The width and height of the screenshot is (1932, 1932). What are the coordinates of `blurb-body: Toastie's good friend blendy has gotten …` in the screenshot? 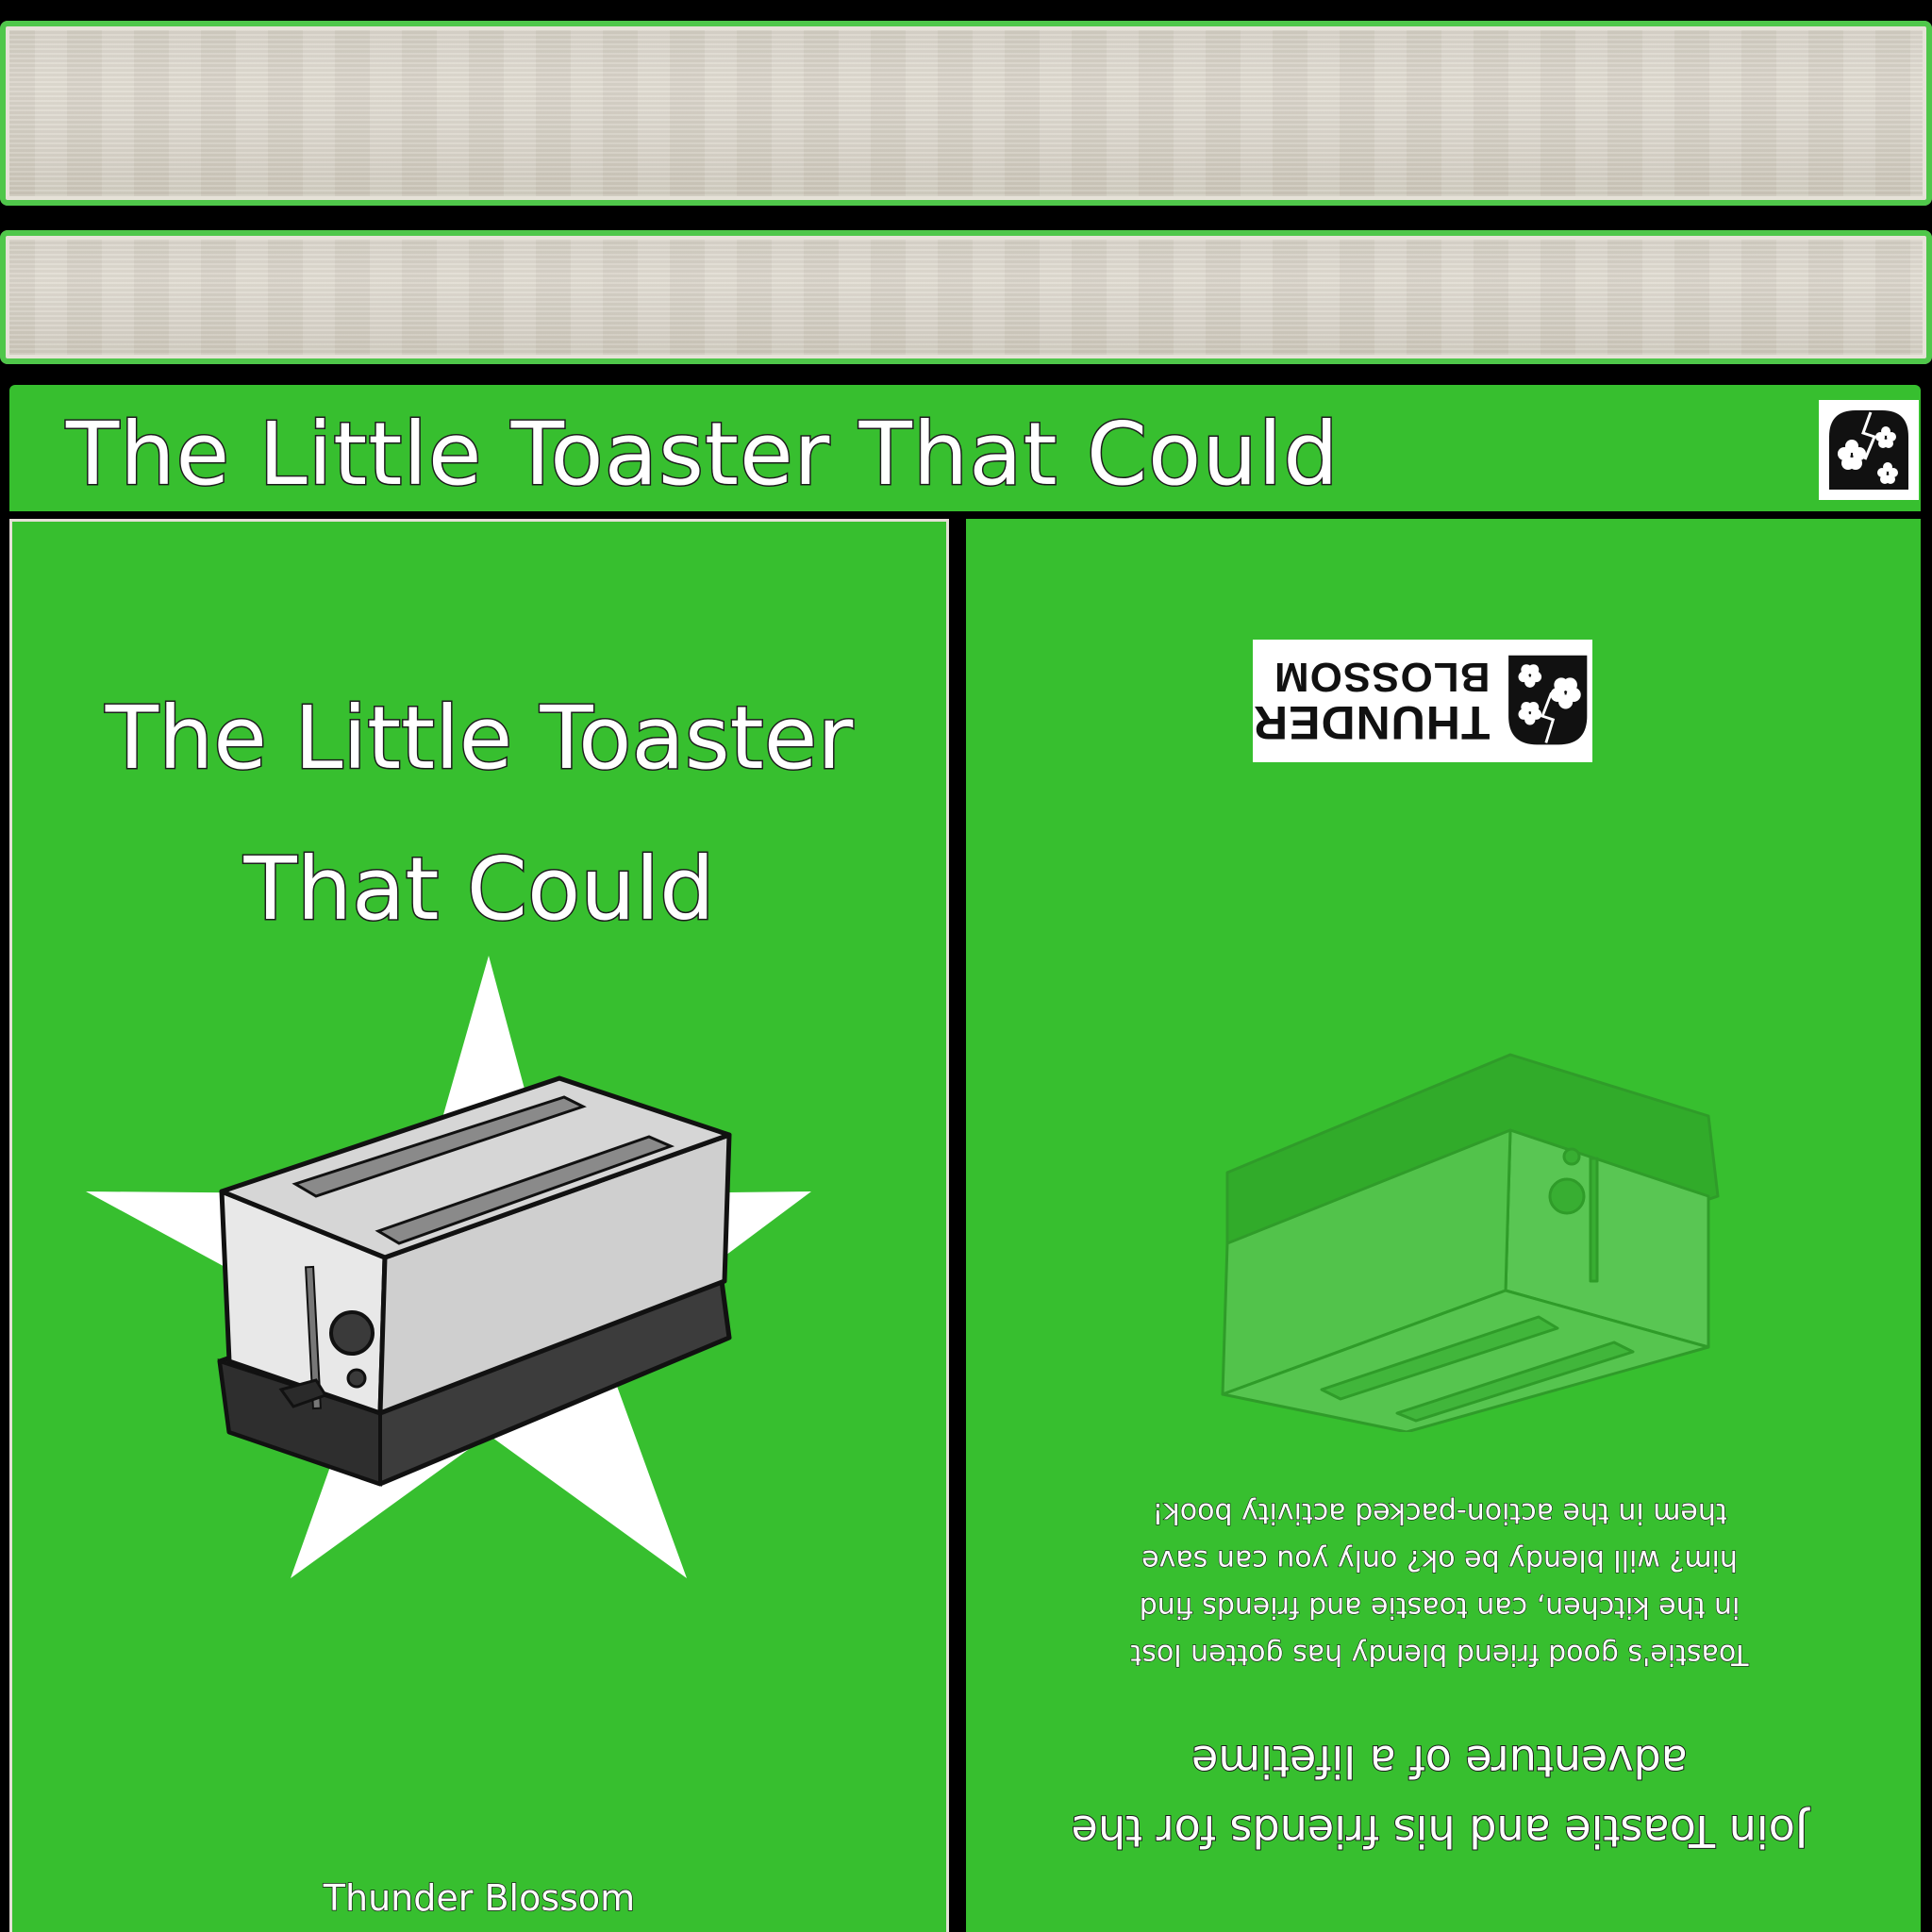 It's located at (1439, 1583).